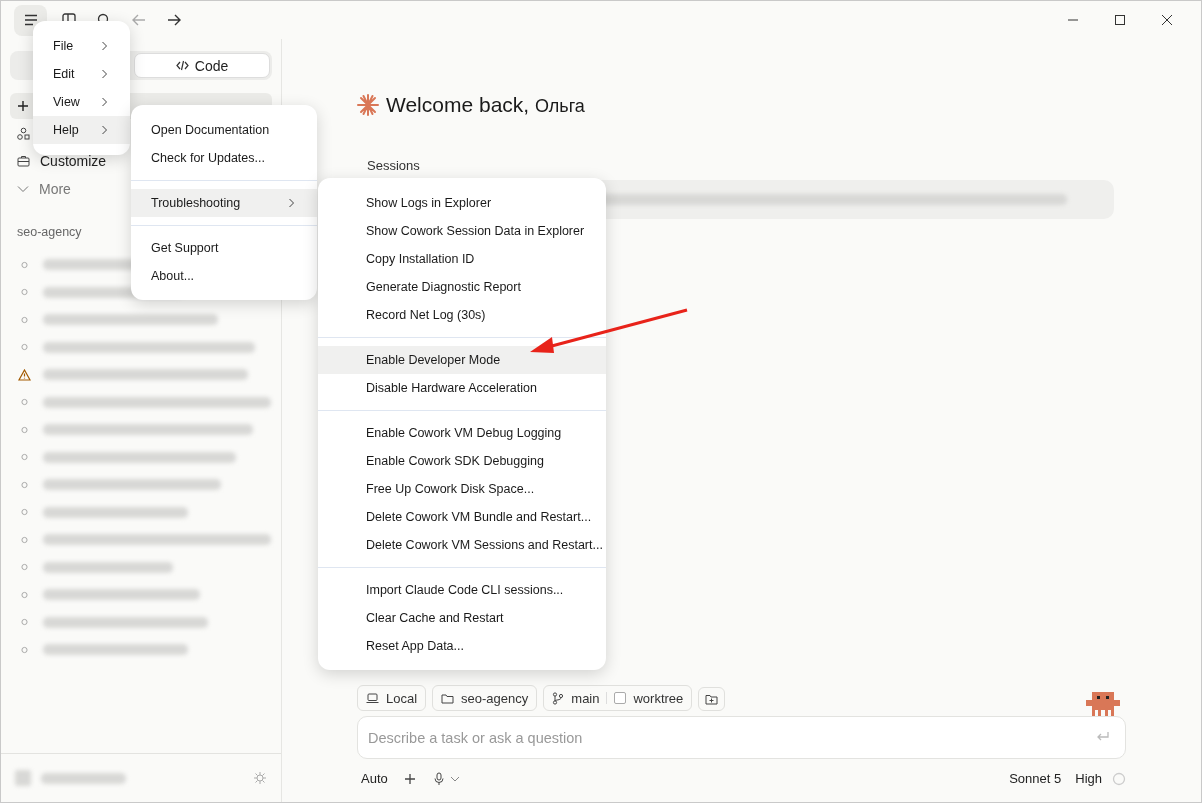 Image resolution: width=1202 pixels, height=803 pixels. I want to click on welcome-heading: Welcome back, Ольга, so click(485, 105).